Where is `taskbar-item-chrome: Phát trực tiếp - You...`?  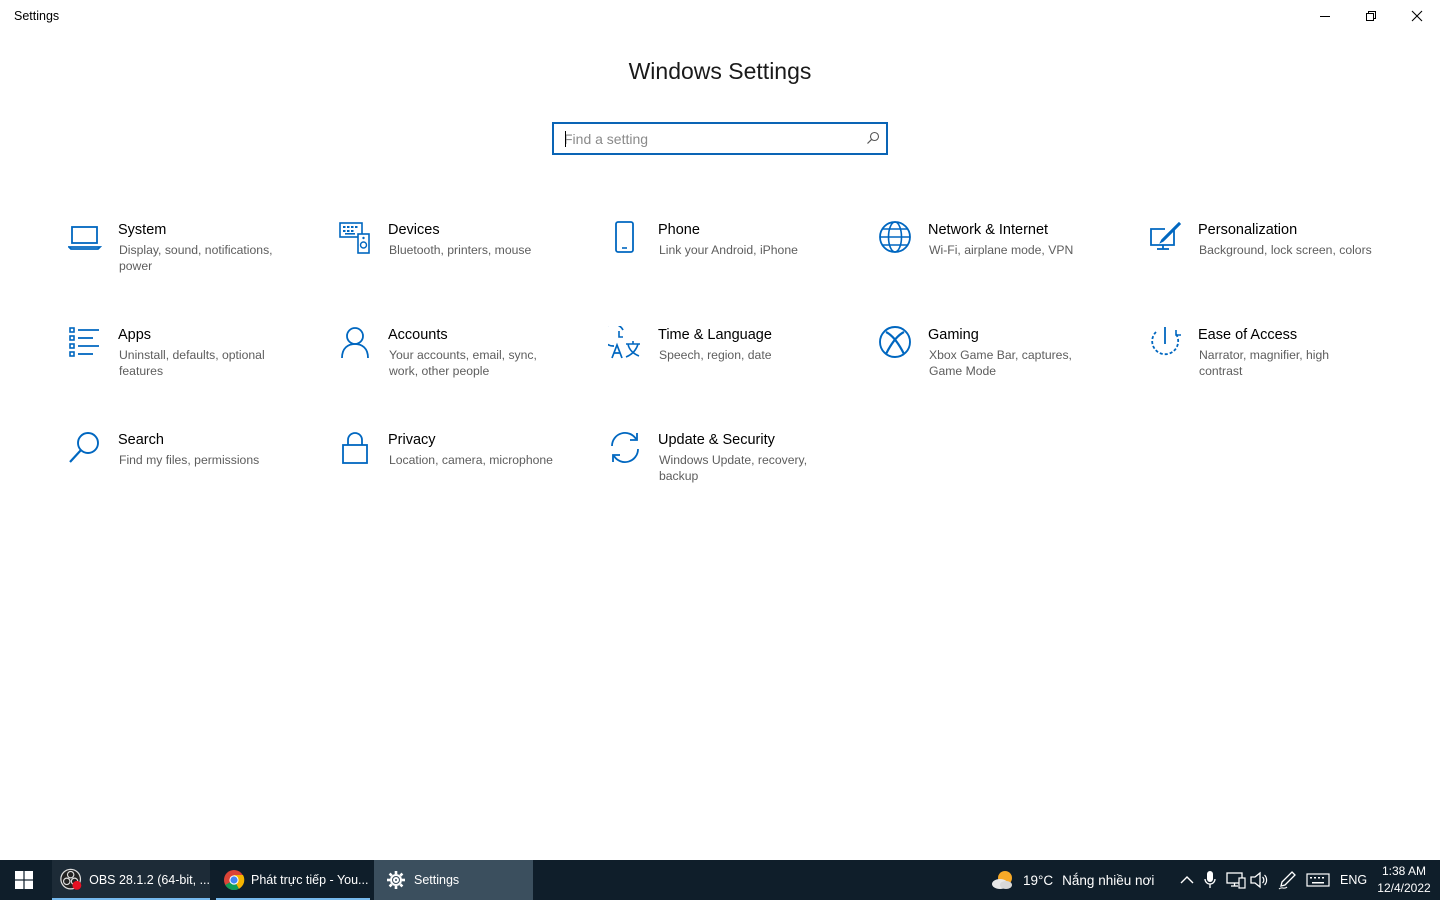 taskbar-item-chrome: Phát trực tiếp - You... is located at coordinates (293, 880).